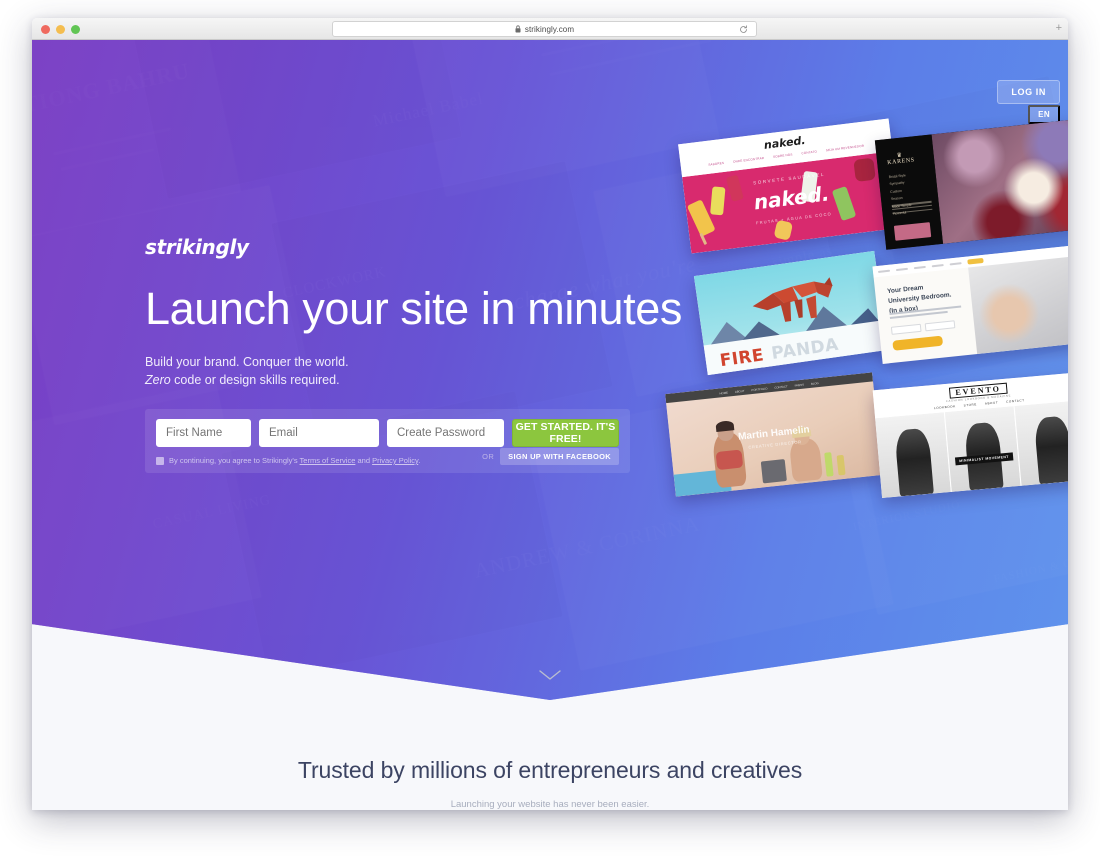  What do you see at coordinates (160, 460) in the screenshot?
I see `terms-checkbox` at bounding box center [160, 460].